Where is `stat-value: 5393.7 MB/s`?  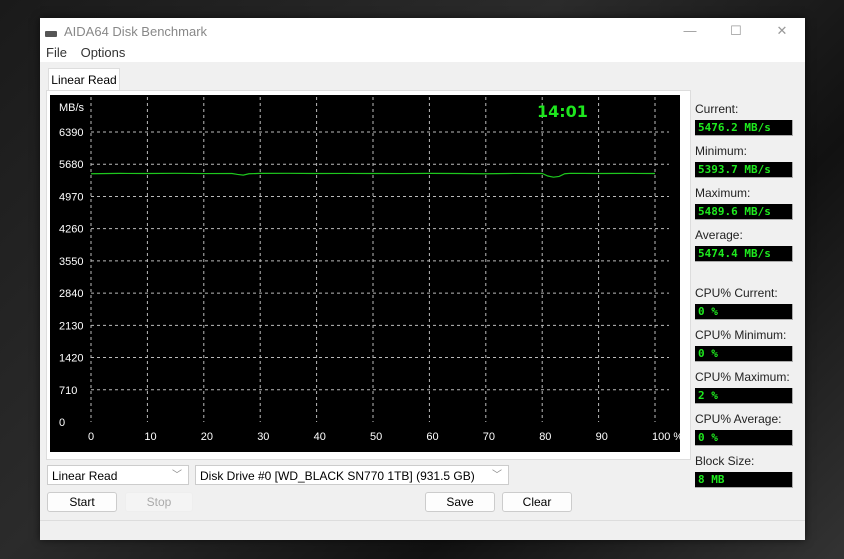
stat-value: 5393.7 MB/s is located at coordinates (744, 170).